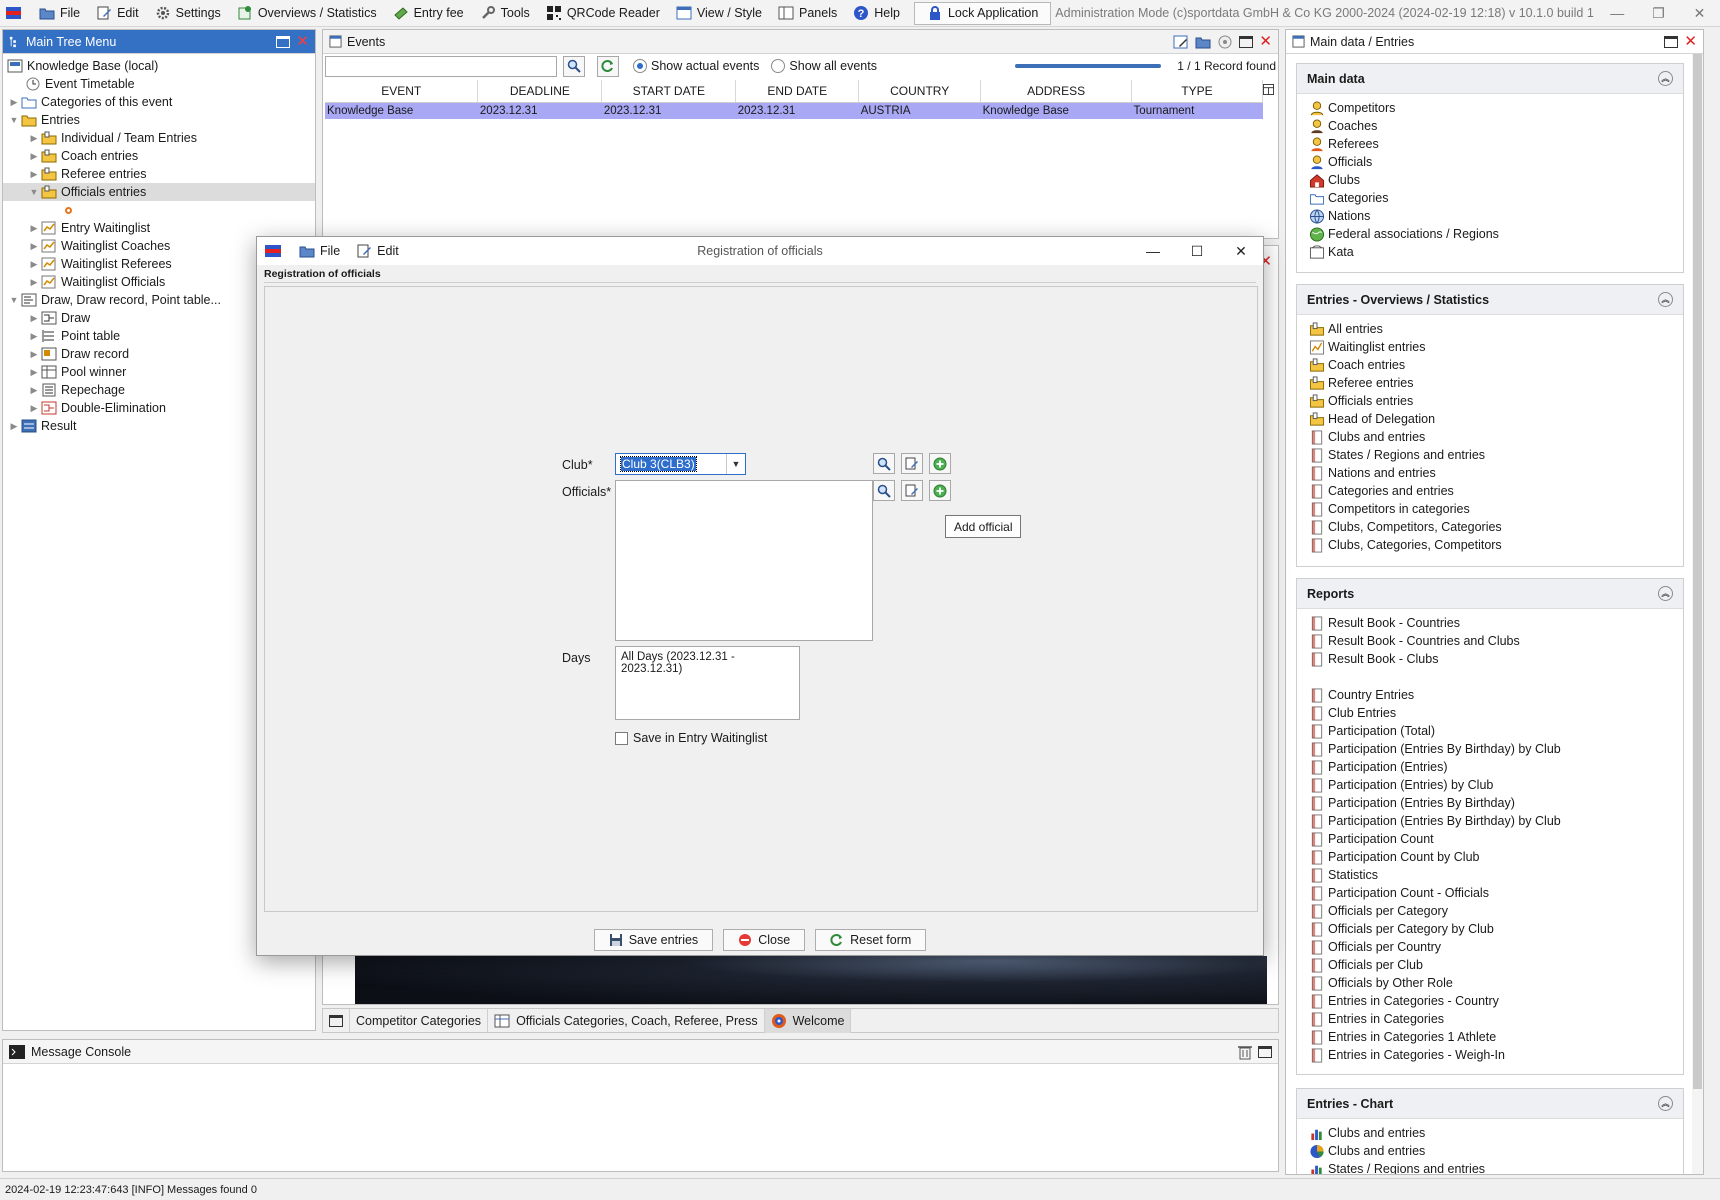 This screenshot has height=1200, width=1720. What do you see at coordinates (680, 464) in the screenshot?
I see `club-select: Club 3(CLB3) ▼` at bounding box center [680, 464].